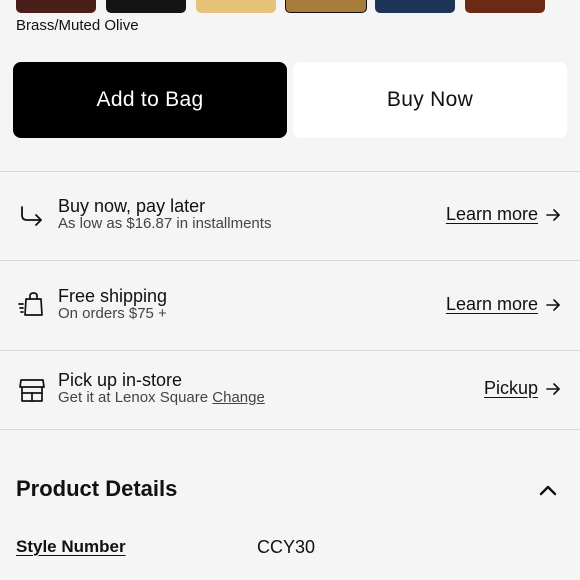 The image size is (580, 580). What do you see at coordinates (165, 223) in the screenshot?
I see `installments-subtitle: As low as $16.87 in installments` at bounding box center [165, 223].